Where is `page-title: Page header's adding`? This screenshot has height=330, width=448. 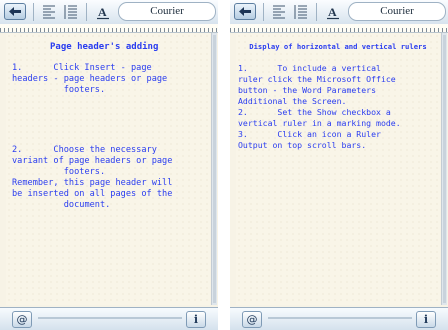 page-title: Page header's adding is located at coordinates (104, 47).